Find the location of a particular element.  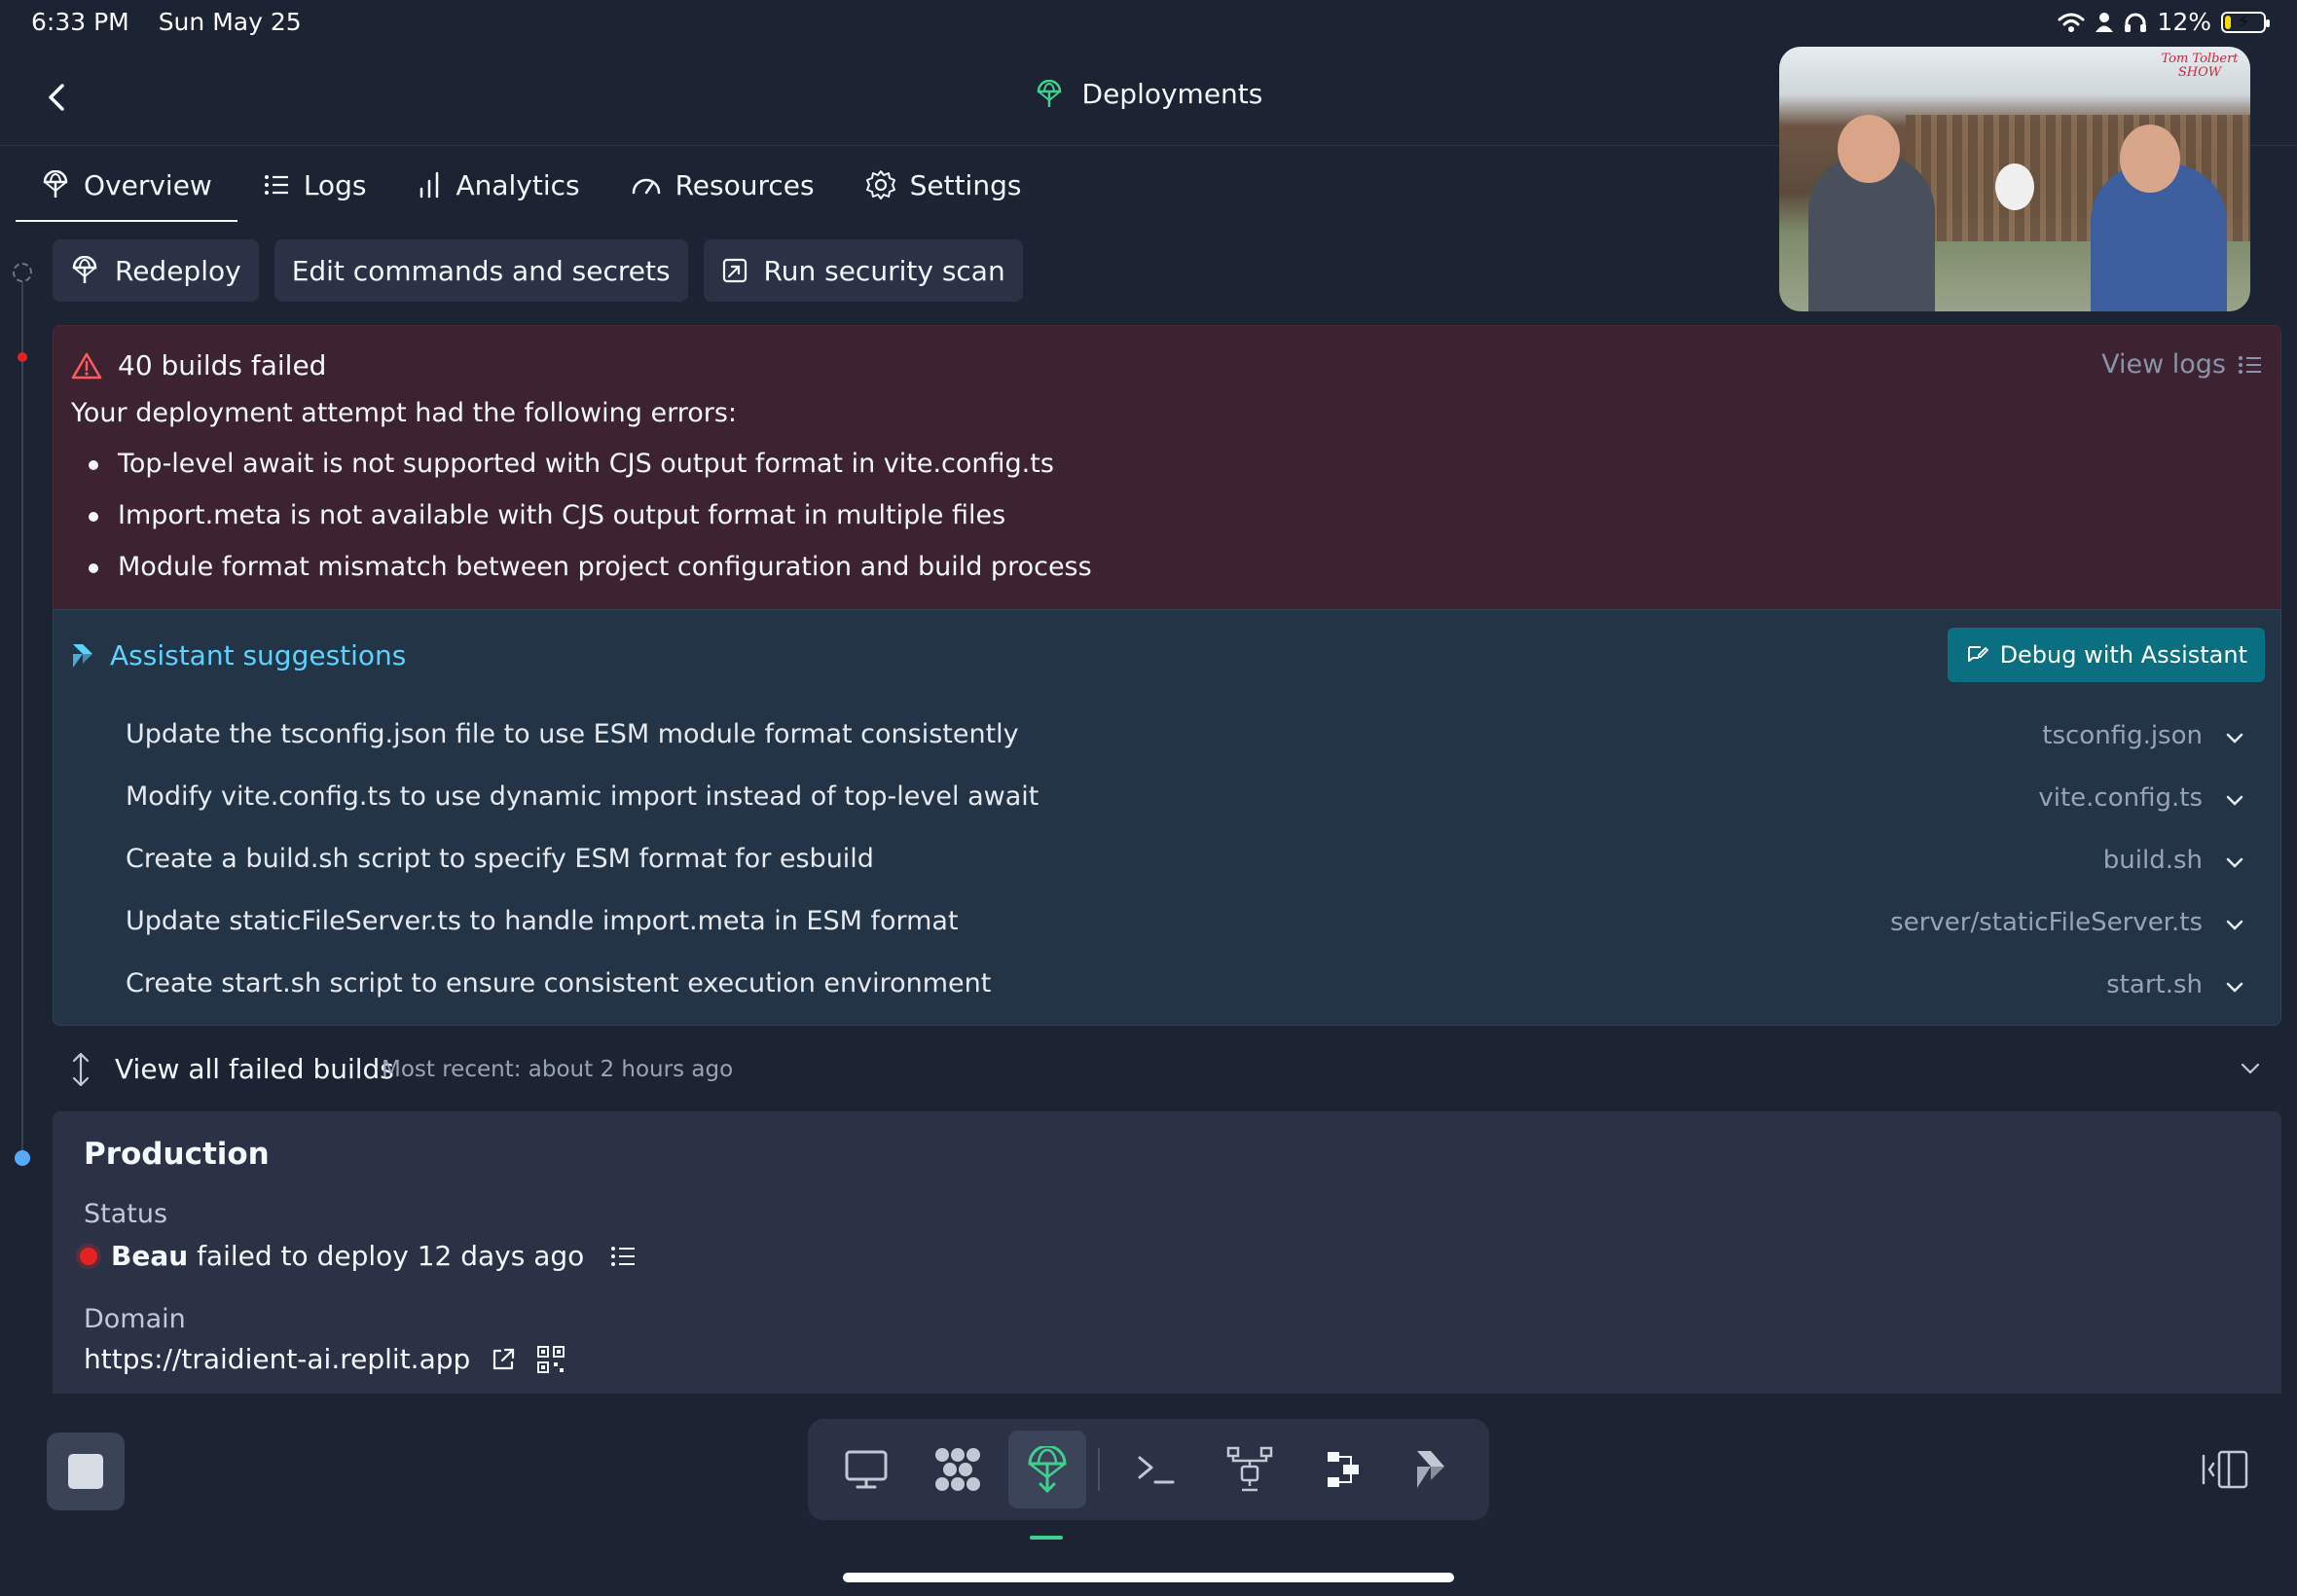

timeline-failed-dot is located at coordinates (22, 357).